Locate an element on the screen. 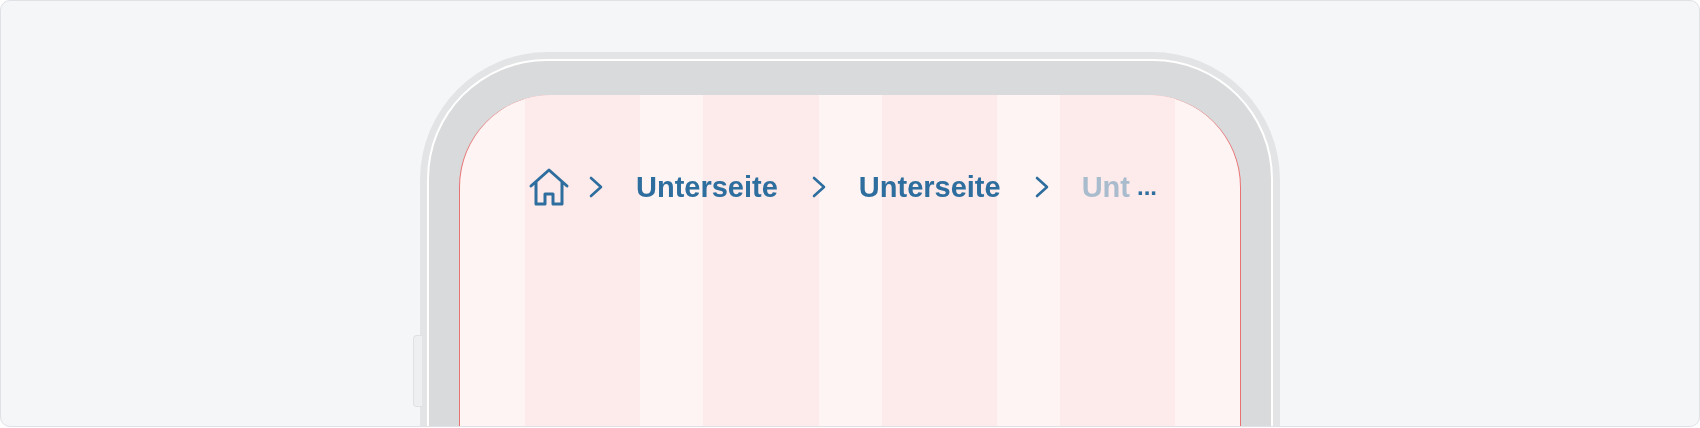  home-icon is located at coordinates (549, 187).